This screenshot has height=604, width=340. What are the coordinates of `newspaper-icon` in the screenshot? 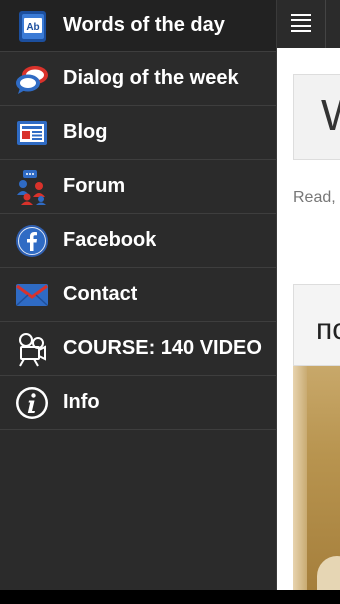 It's located at (32, 132).